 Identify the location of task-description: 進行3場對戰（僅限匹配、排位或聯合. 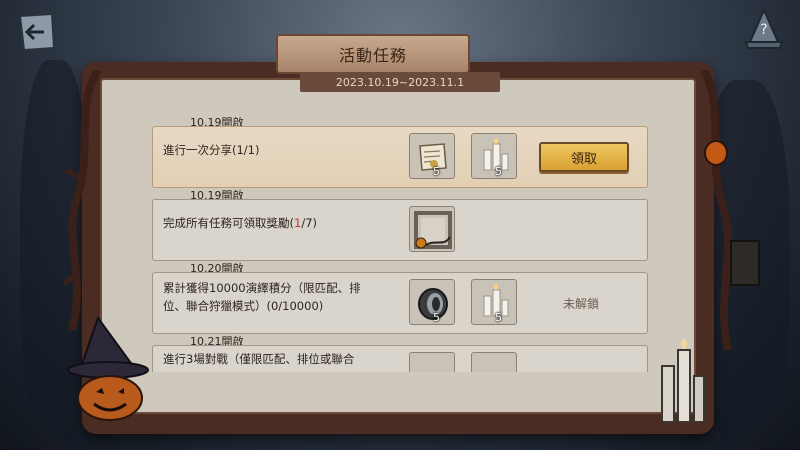
(259, 359).